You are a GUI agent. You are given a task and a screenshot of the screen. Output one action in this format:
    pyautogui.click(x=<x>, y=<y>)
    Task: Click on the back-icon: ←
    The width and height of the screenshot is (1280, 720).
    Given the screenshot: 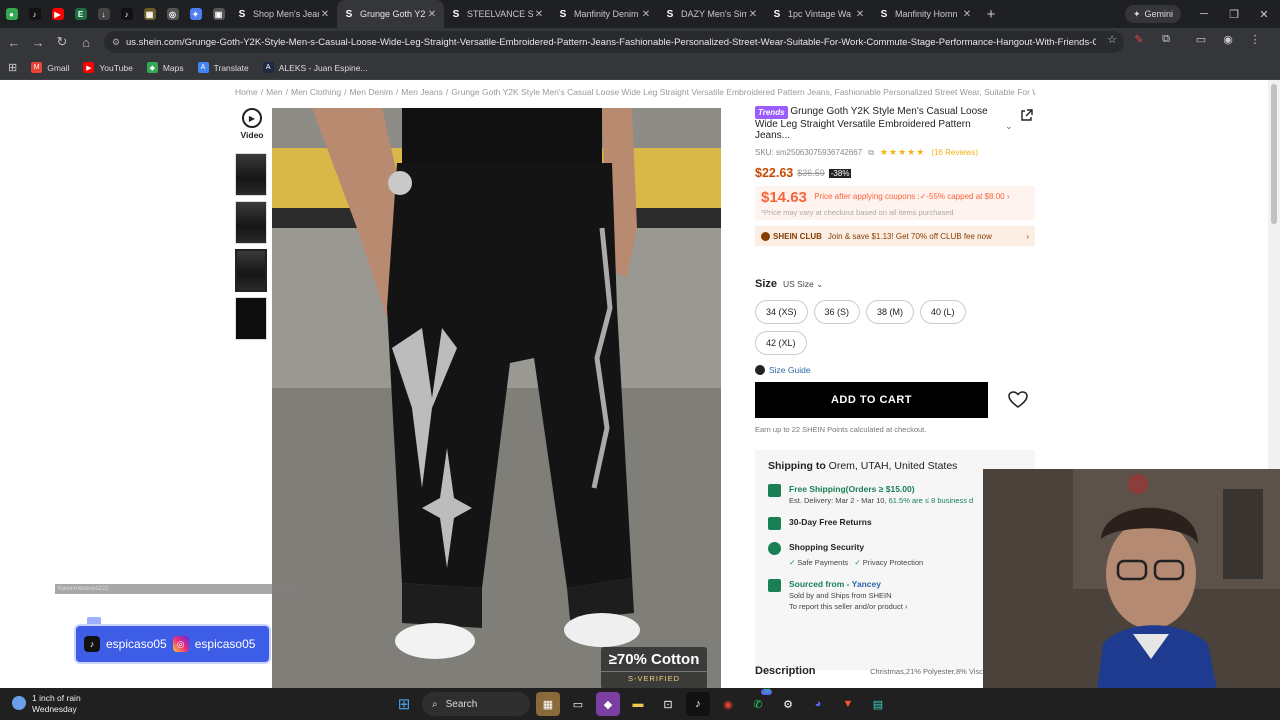 What is the action you would take?
    pyautogui.click(x=14, y=42)
    